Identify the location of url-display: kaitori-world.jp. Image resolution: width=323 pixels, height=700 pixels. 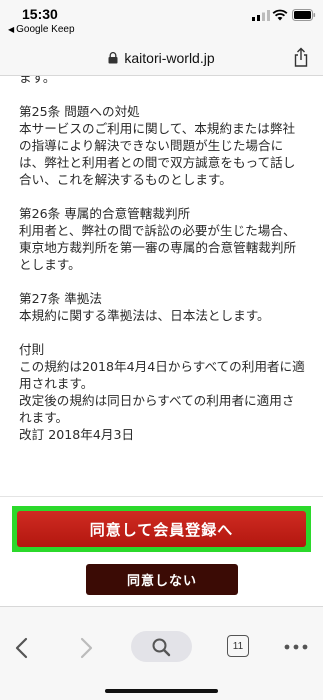
(161, 58).